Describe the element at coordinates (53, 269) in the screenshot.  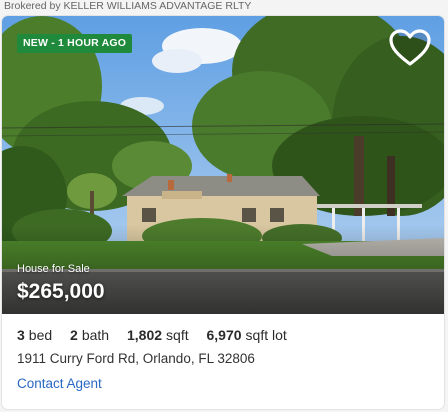
I see `property-type: House for Sale` at that location.